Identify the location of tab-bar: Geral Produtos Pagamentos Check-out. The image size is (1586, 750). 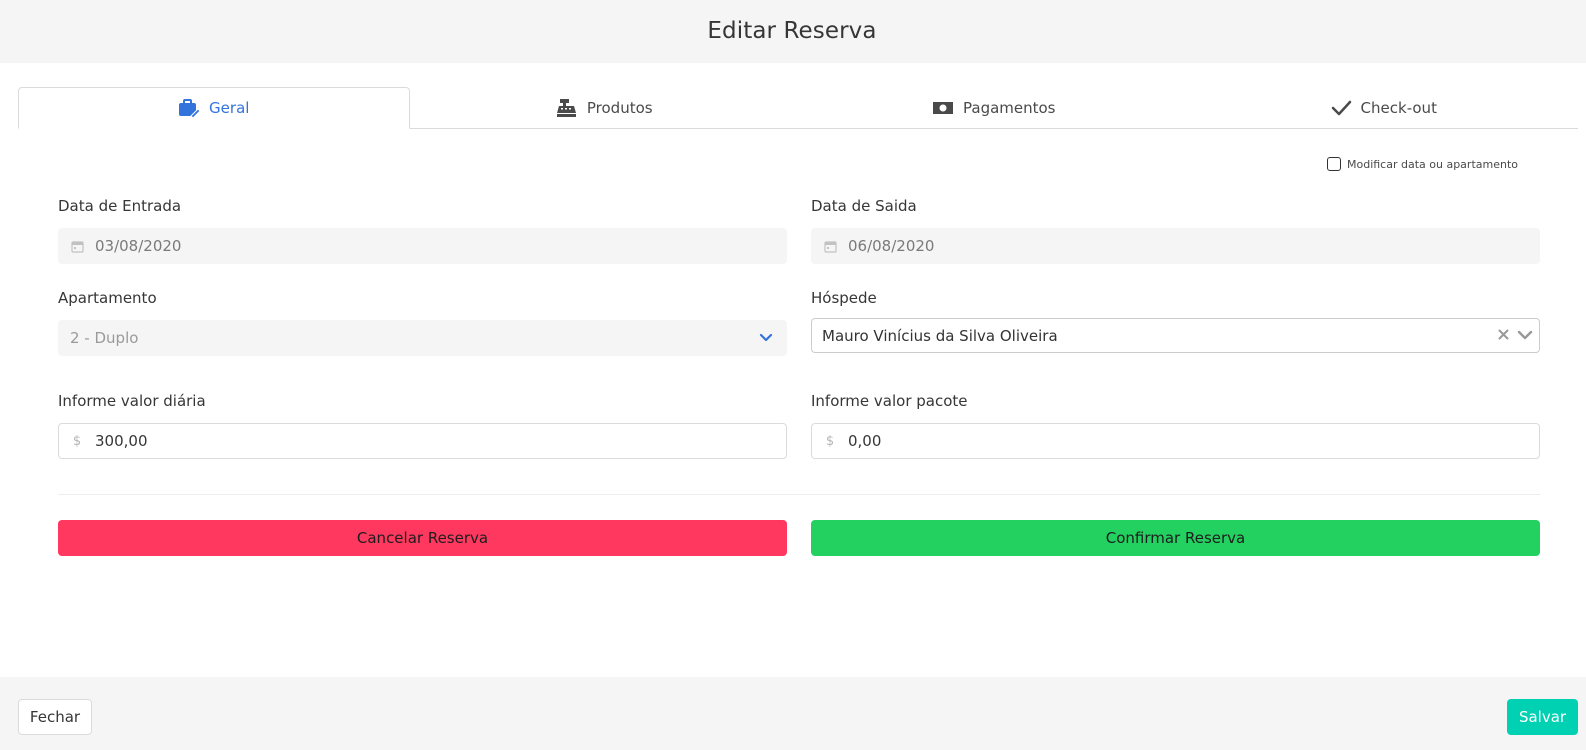
(798, 108).